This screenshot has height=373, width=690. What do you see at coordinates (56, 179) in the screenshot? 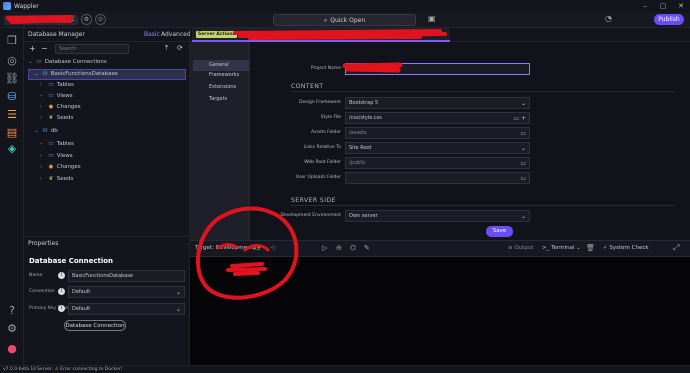
I see `tree-item-seeds-2: › ❦ Seeds` at bounding box center [56, 179].